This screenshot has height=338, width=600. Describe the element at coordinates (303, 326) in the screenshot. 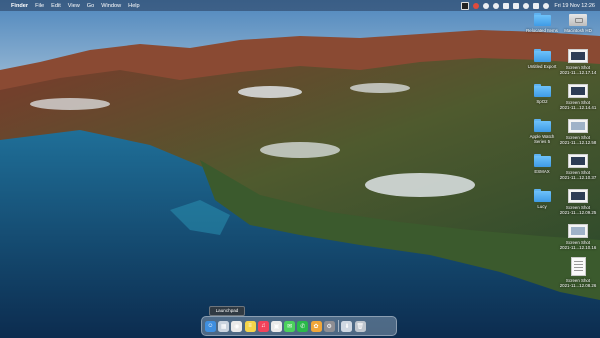

I see `whatsapp-app-icon: ✆` at that location.